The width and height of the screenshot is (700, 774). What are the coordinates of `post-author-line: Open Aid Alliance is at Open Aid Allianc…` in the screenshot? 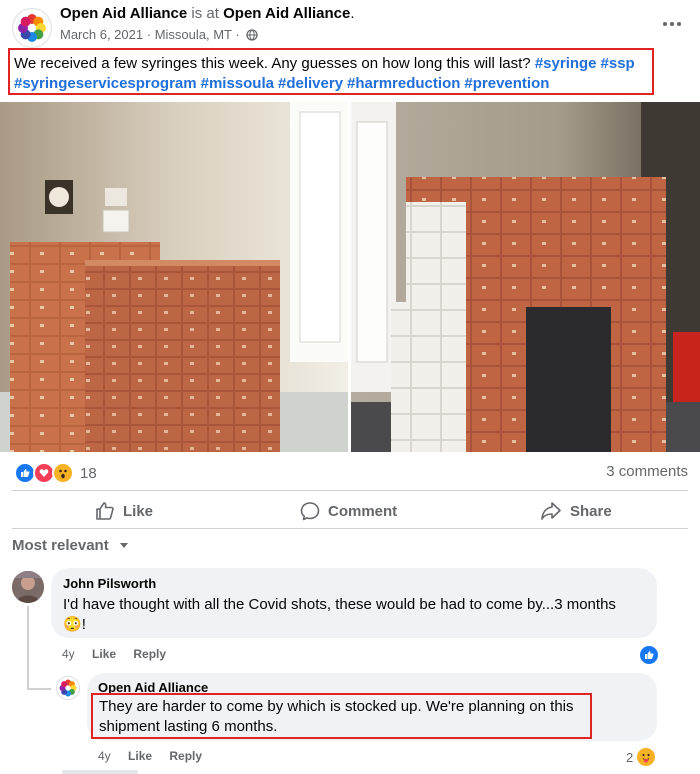 It's located at (207, 14).